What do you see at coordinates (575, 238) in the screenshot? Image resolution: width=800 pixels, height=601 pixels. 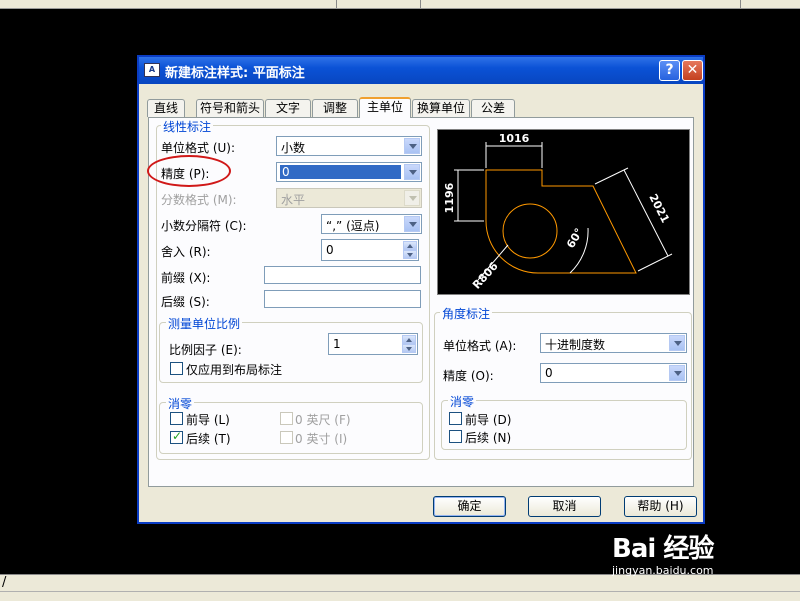 I see `preview-dim-angle: 60°` at bounding box center [575, 238].